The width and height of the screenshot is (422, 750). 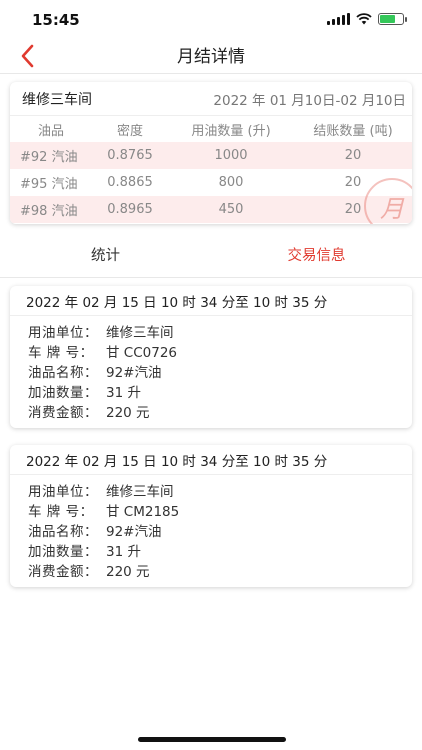 What do you see at coordinates (211, 182) in the screenshot?
I see `table-row: #95 汽油 0.8865 800 20` at bounding box center [211, 182].